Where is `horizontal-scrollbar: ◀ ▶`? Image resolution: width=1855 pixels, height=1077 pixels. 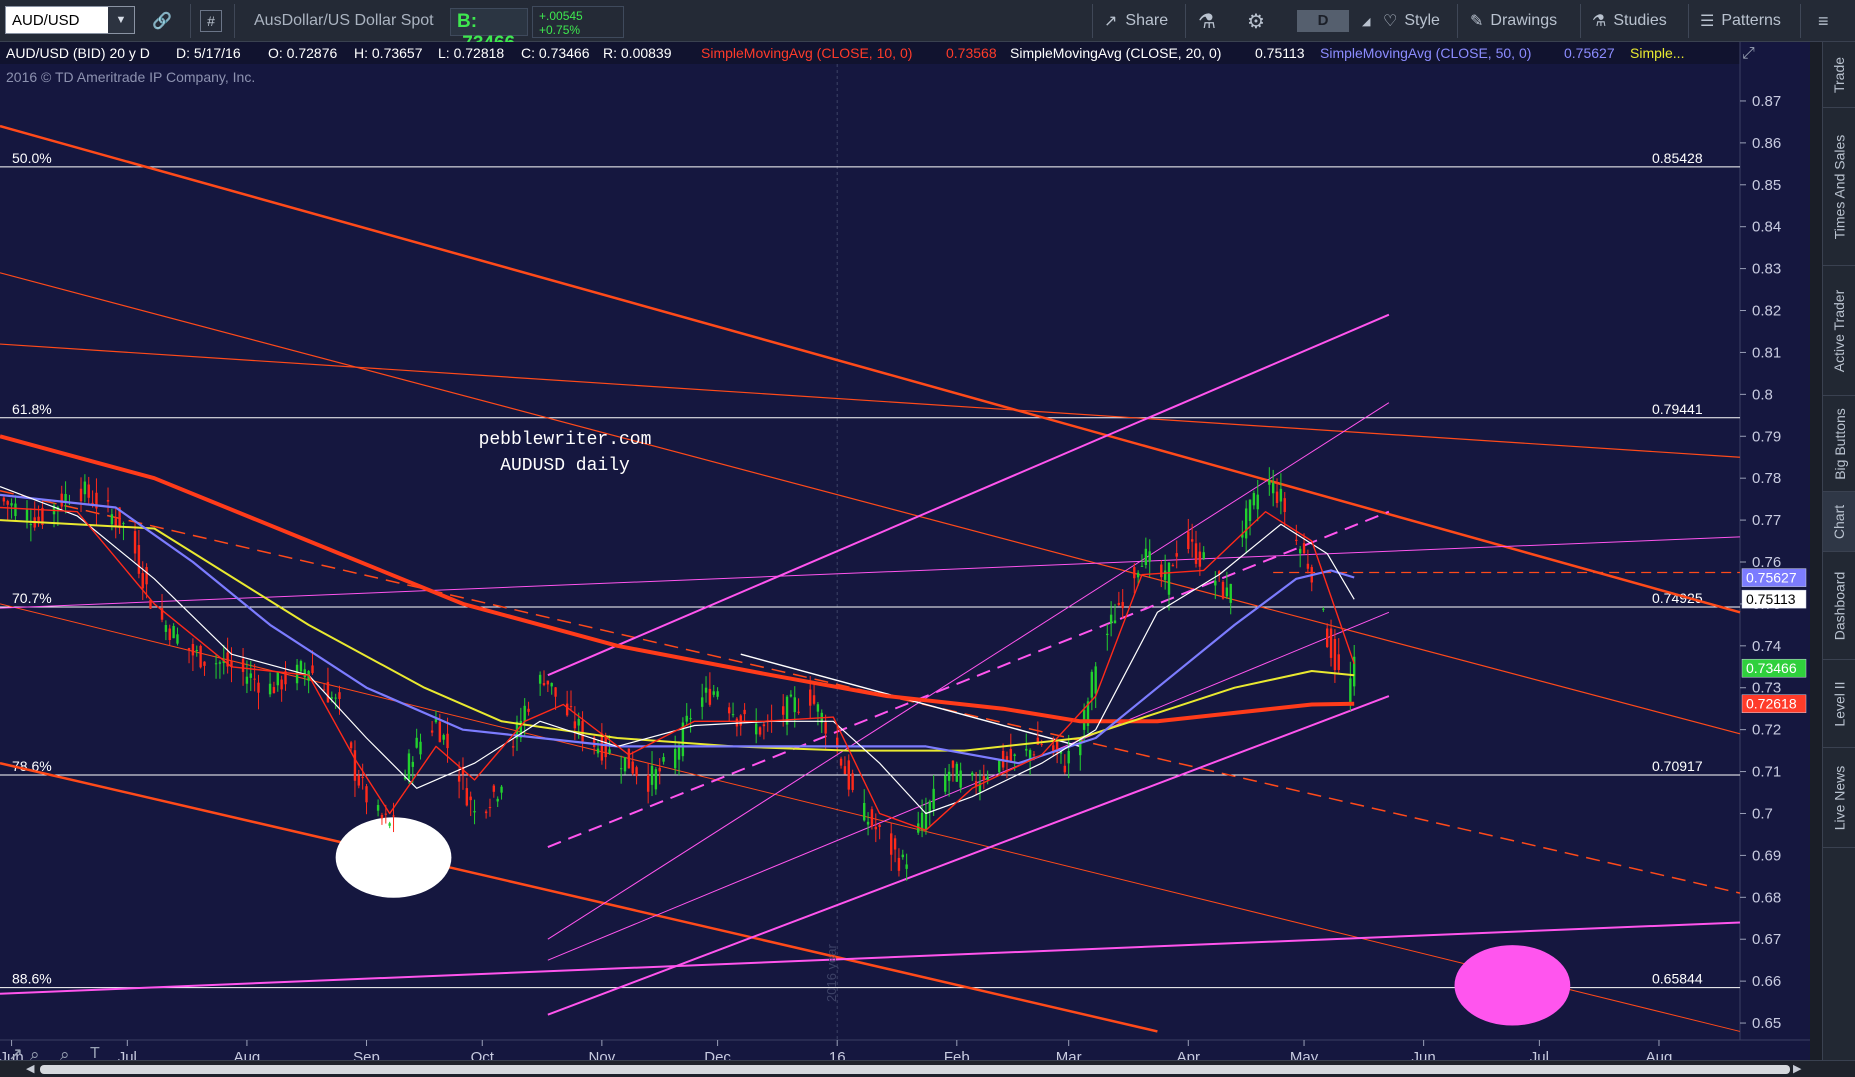
horizontal-scrollbar: ◀ ▶ is located at coordinates (927, 1068).